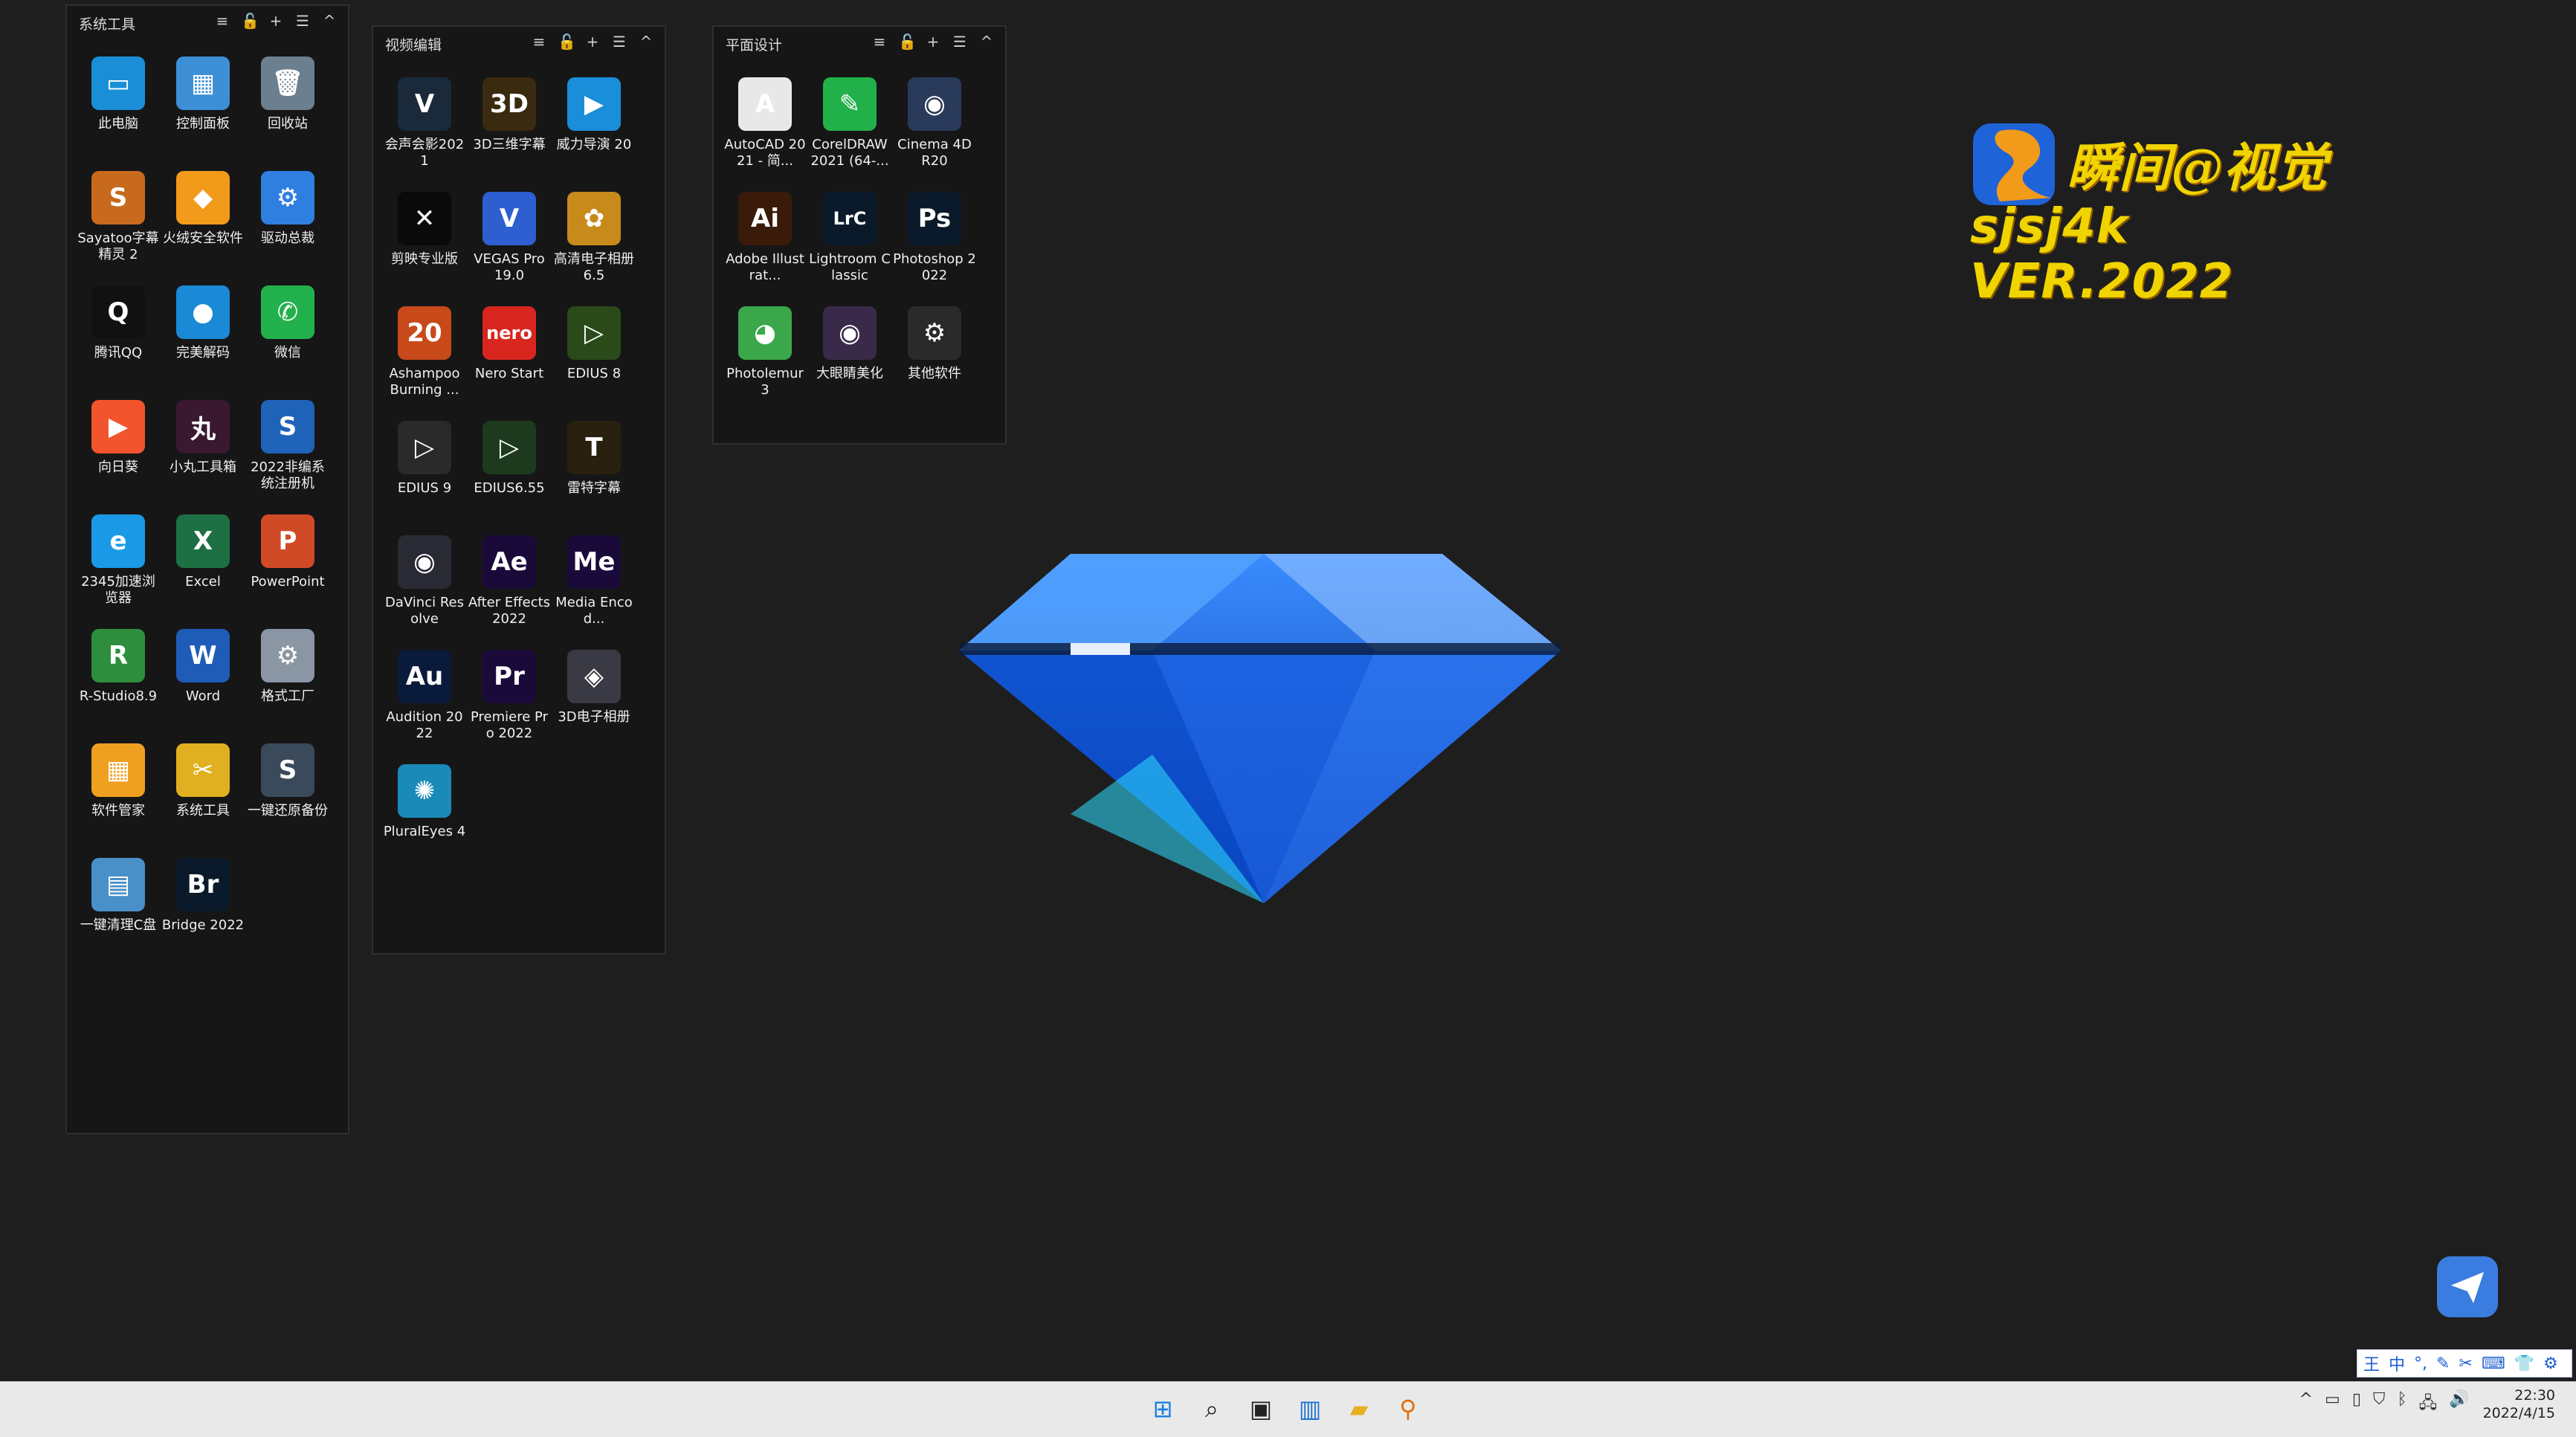  Describe the element at coordinates (287, 329) in the screenshot. I see `desktop-shortcut: ✆ 微信` at that location.